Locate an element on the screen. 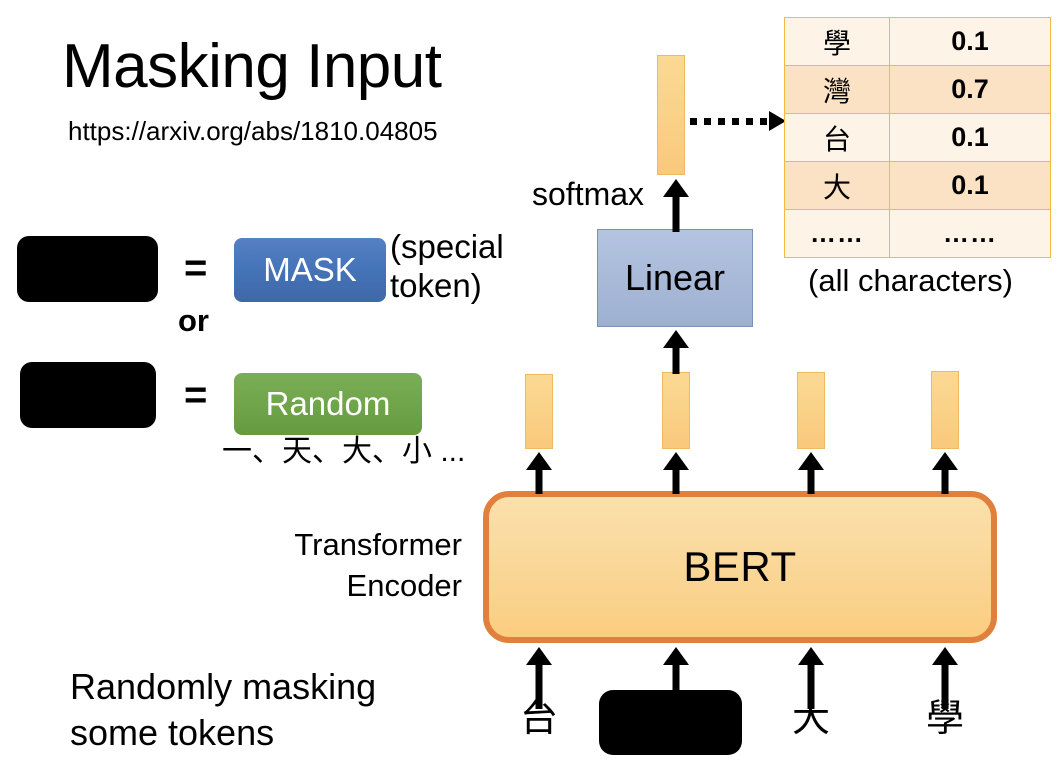  special-token-note: (special token) is located at coordinates (447, 266).